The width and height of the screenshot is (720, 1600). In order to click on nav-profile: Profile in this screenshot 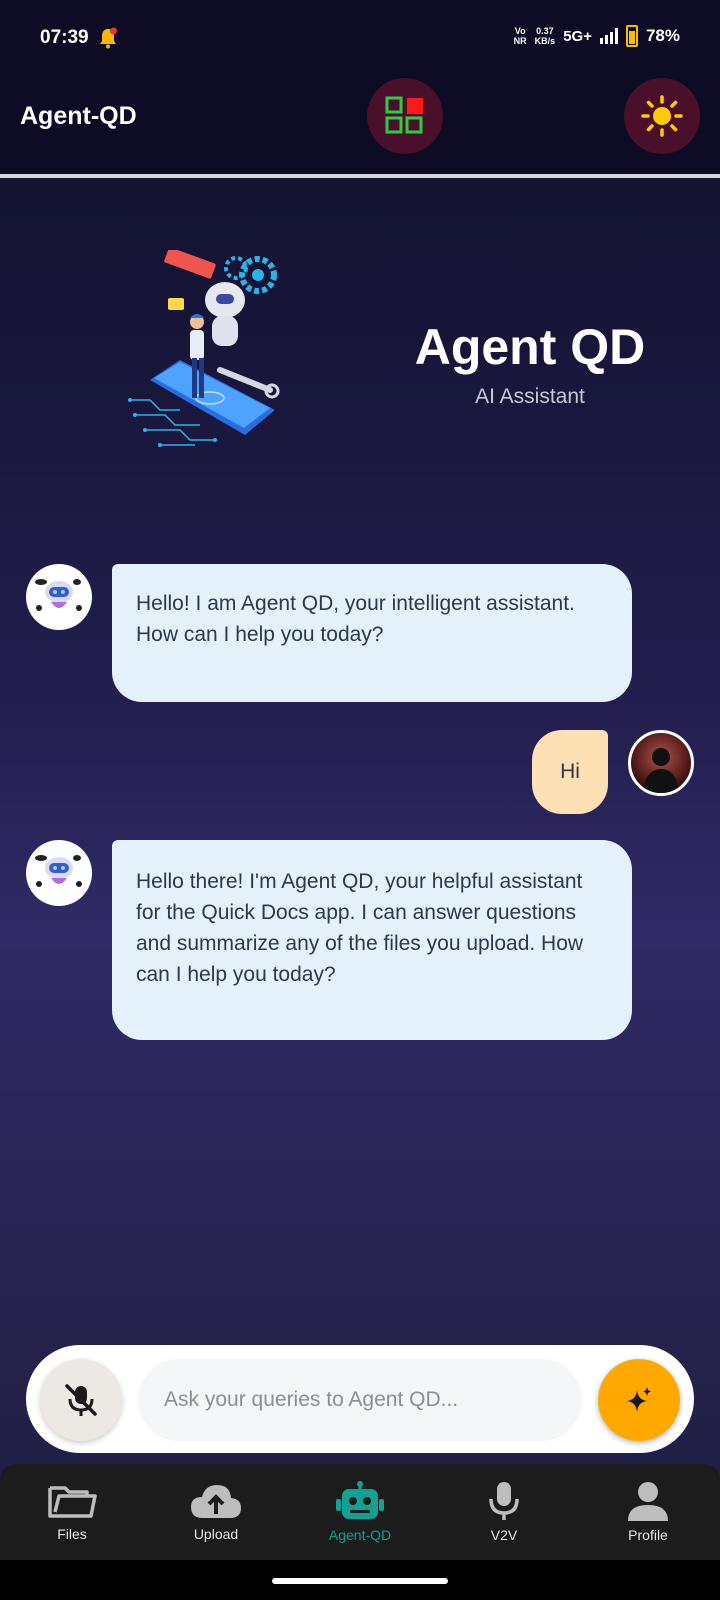, I will do `click(648, 1512)`.